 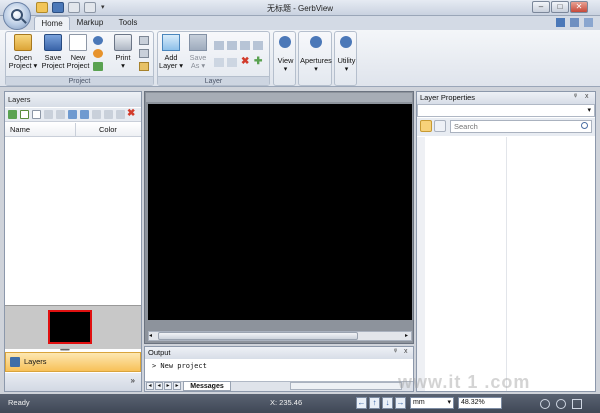 What do you see at coordinates (53, 52) in the screenshot?
I see `save-project-button: Save Project` at bounding box center [53, 52].